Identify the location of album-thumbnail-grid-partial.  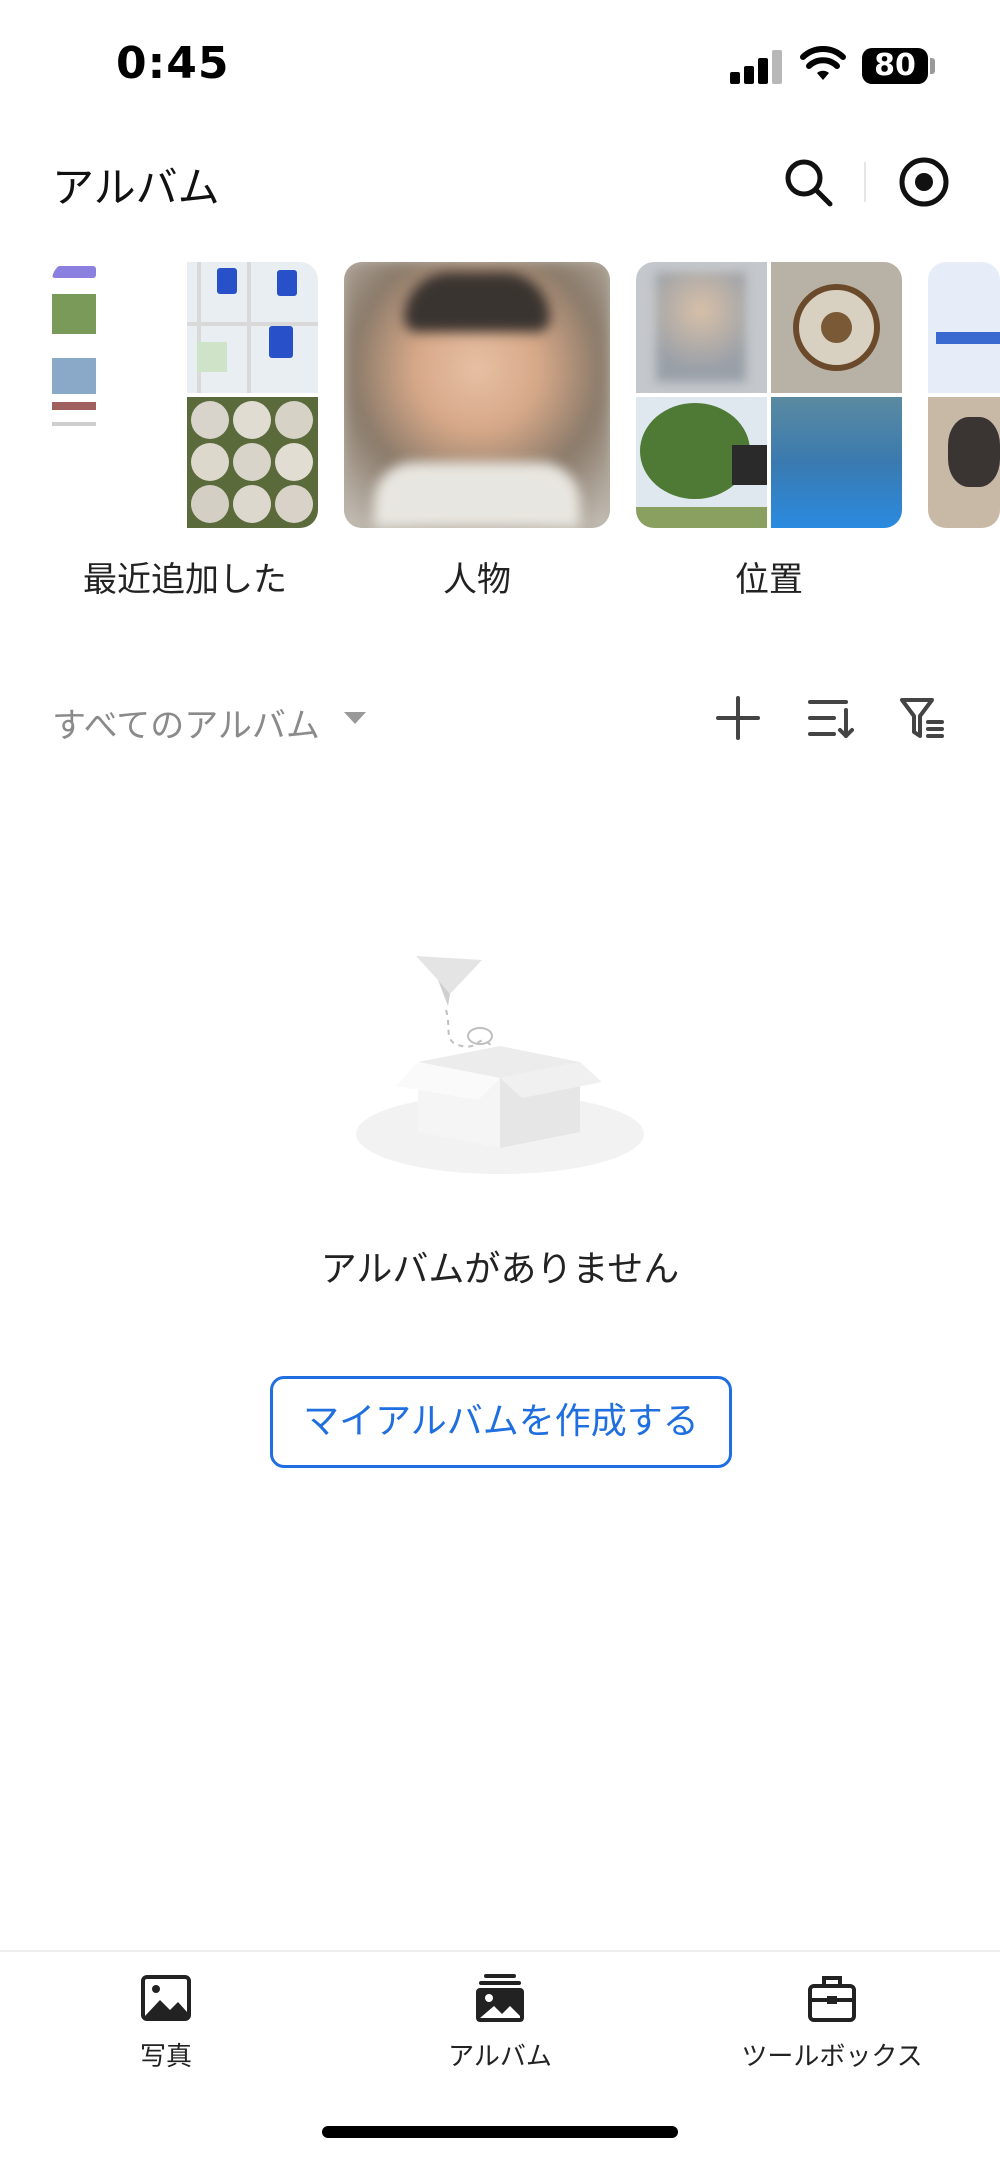
(964, 395).